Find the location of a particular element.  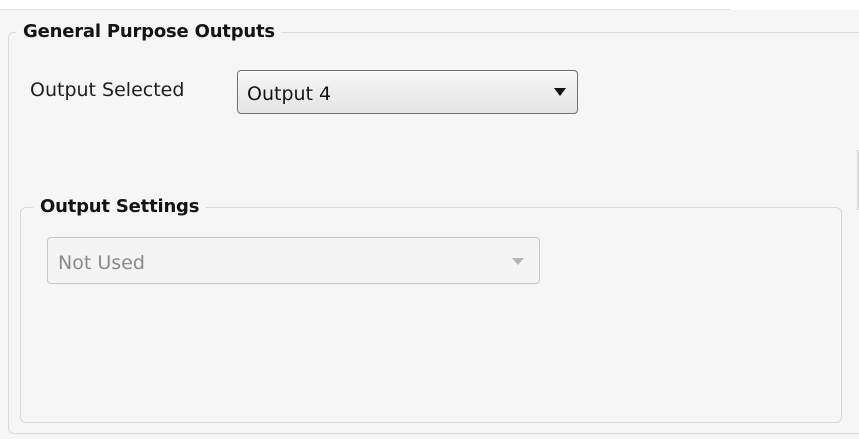

output-mode-value: Not Used is located at coordinates (101, 263).